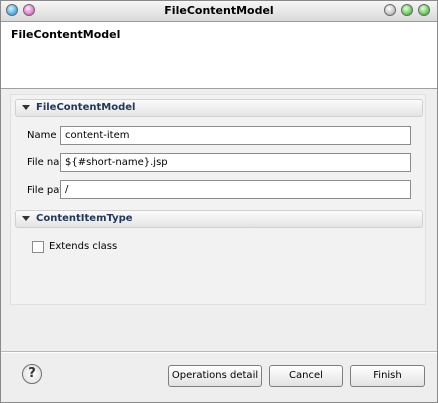 Image resolution: width=438 pixels, height=403 pixels. I want to click on cancel-button: Cancel, so click(306, 376).